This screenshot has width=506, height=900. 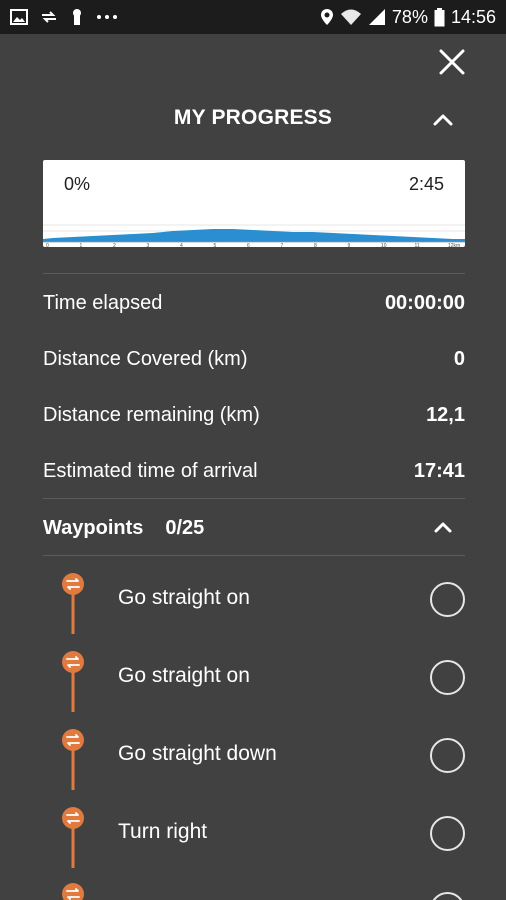 What do you see at coordinates (64, 17) in the screenshot?
I see `status-left` at bounding box center [64, 17].